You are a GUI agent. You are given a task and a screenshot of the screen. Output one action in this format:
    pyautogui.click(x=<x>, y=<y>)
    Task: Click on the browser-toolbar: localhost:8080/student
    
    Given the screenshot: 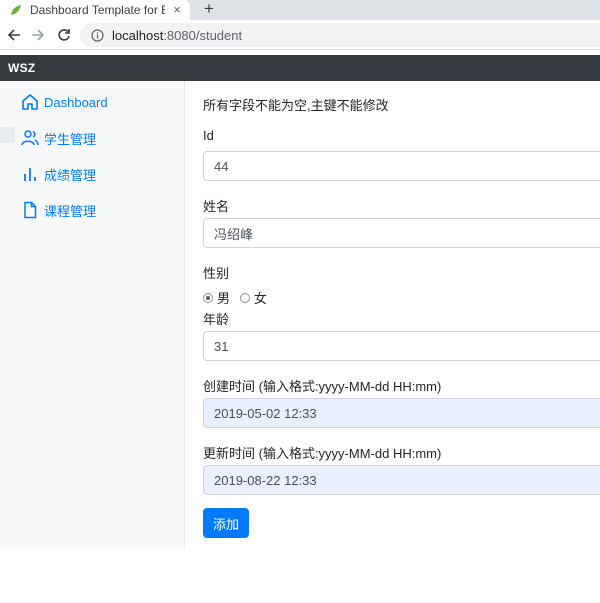 What is the action you would take?
    pyautogui.click(x=300, y=35)
    